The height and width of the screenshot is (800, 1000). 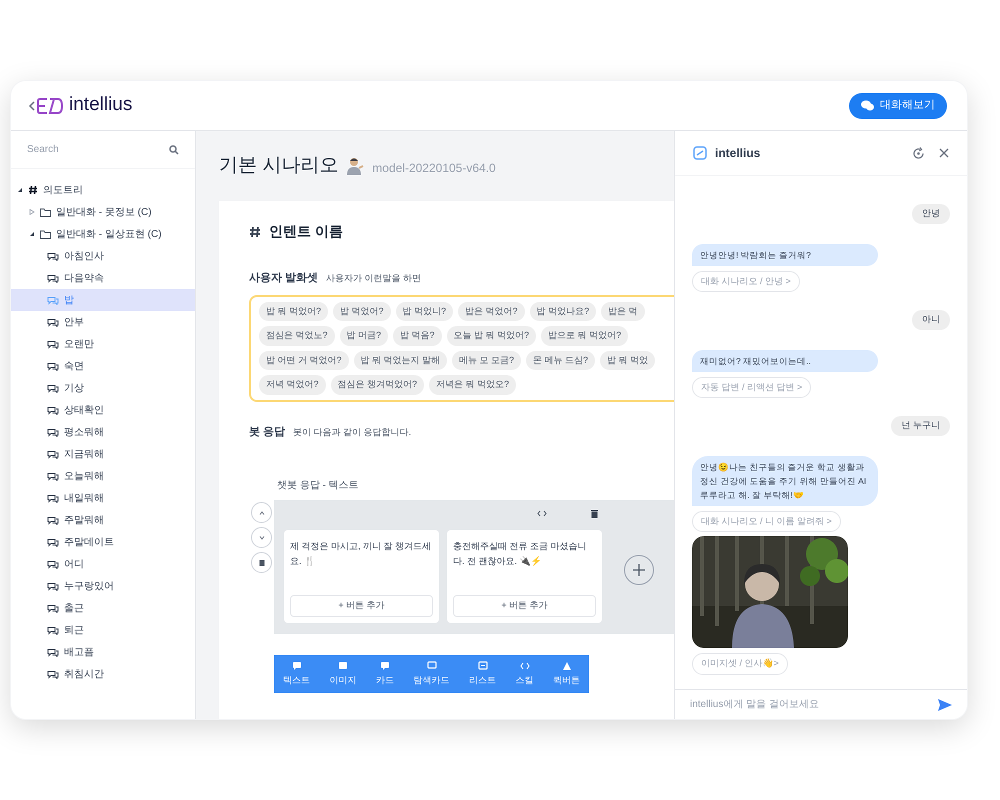 What do you see at coordinates (425, 311) in the screenshot?
I see `utterance-chip: 밥 먹었니?` at bounding box center [425, 311].